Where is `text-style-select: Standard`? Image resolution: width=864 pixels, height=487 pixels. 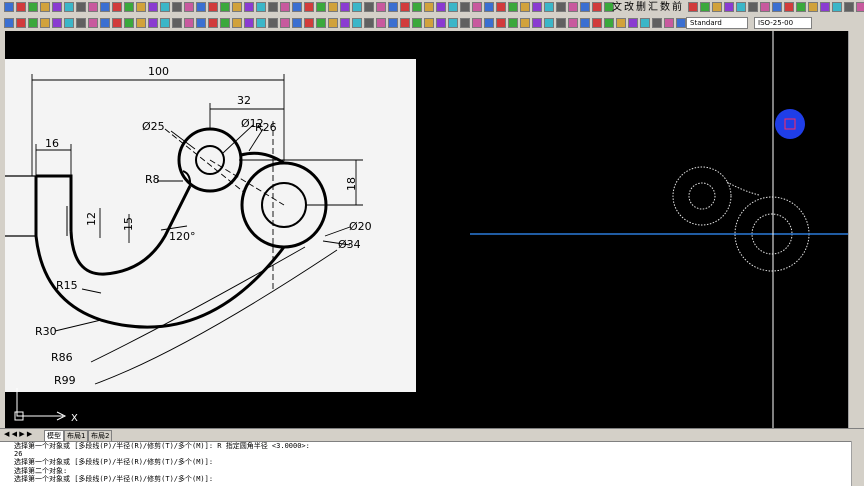
text-style-select: Standard is located at coordinates (717, 23).